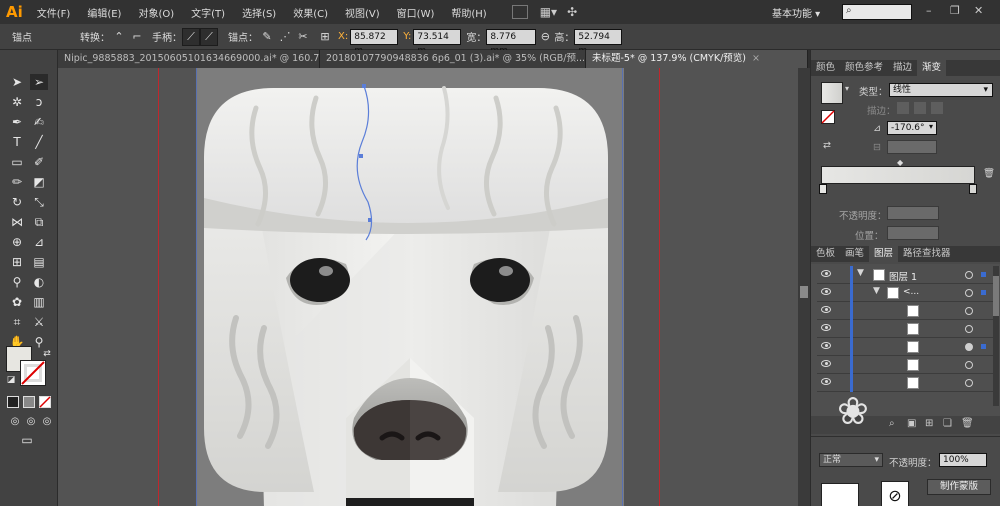  I want to click on blend-tool-icon: ◐, so click(39, 282).